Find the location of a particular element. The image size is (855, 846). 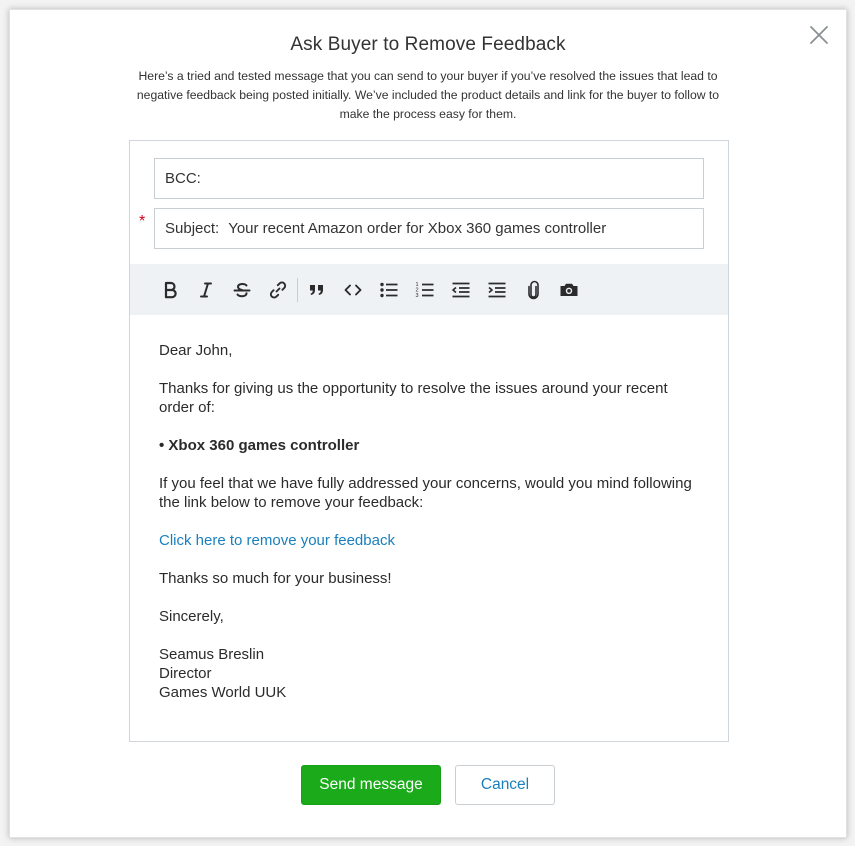

indent-icon is located at coordinates (497, 290).